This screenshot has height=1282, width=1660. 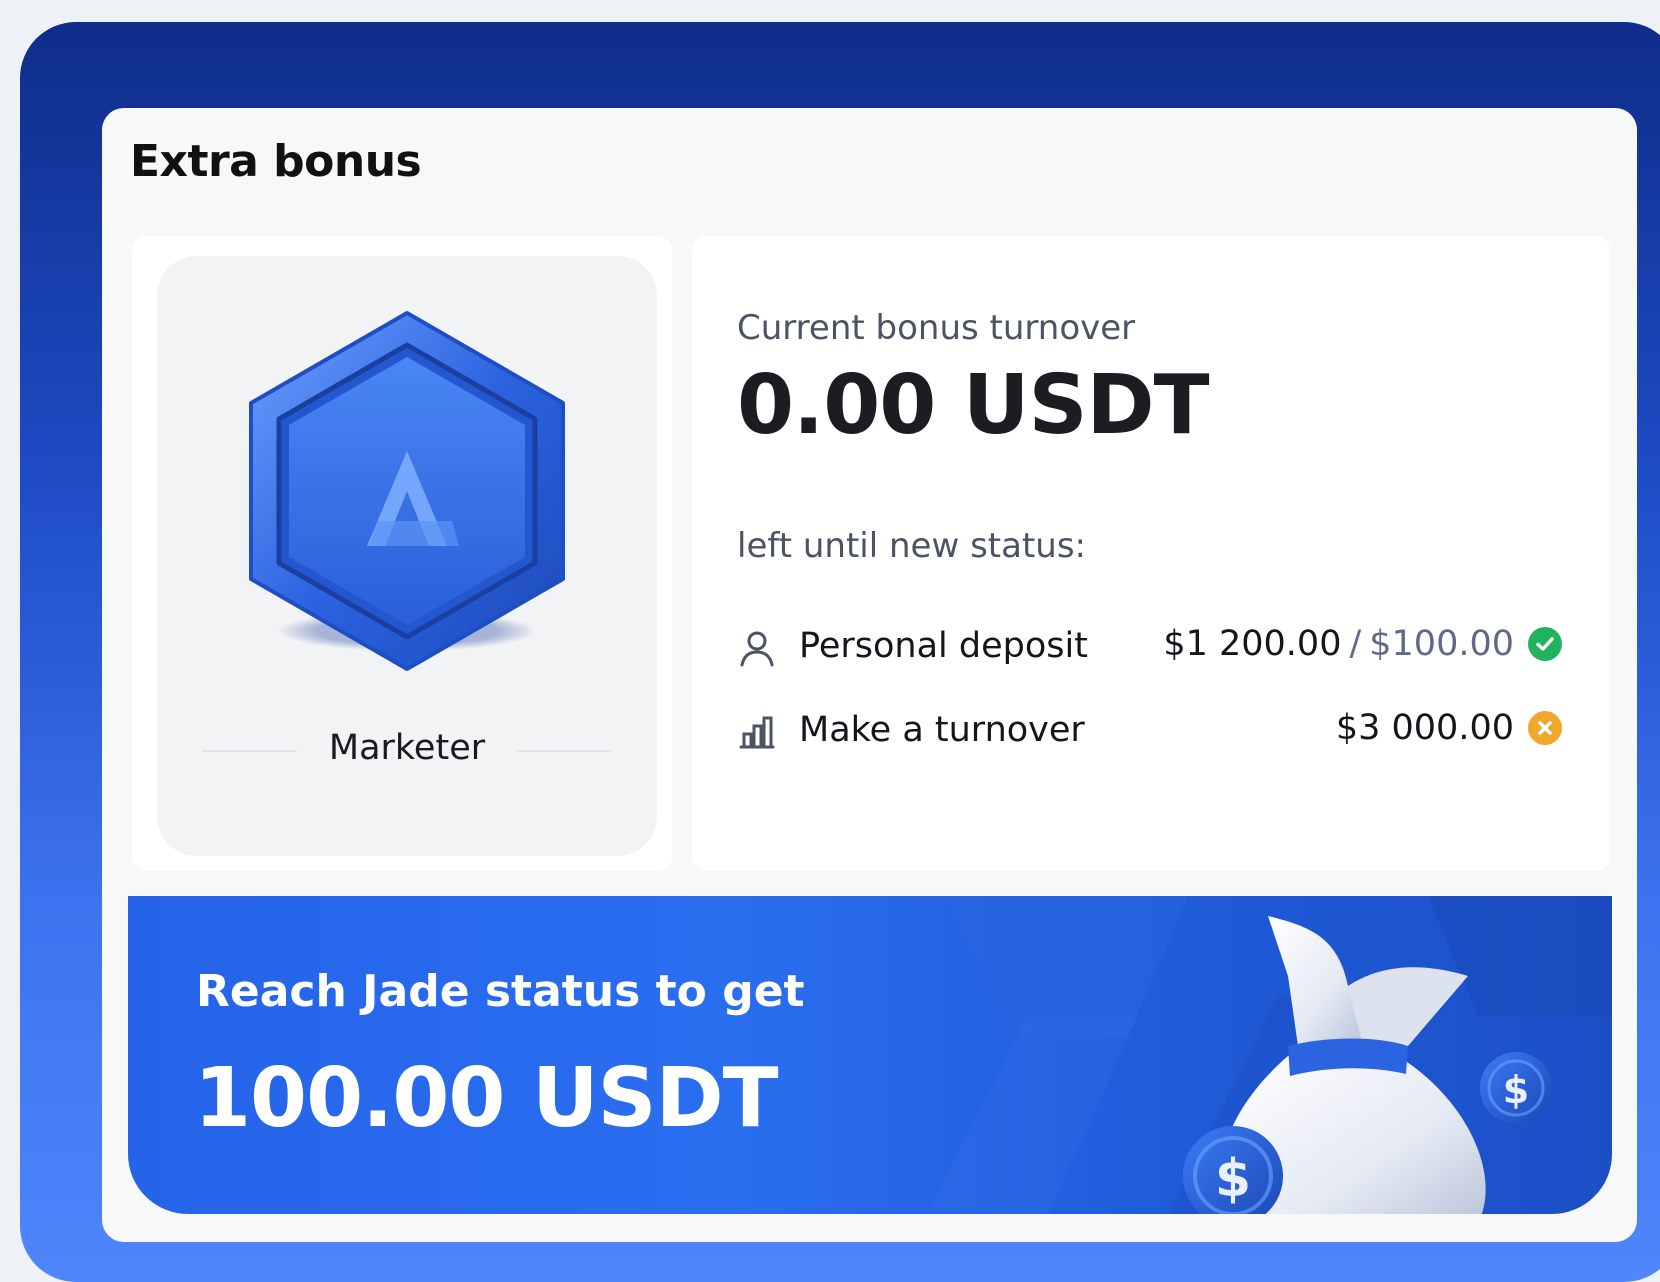 I want to click on requirement-label: Personal deposit, so click(x=943, y=646).